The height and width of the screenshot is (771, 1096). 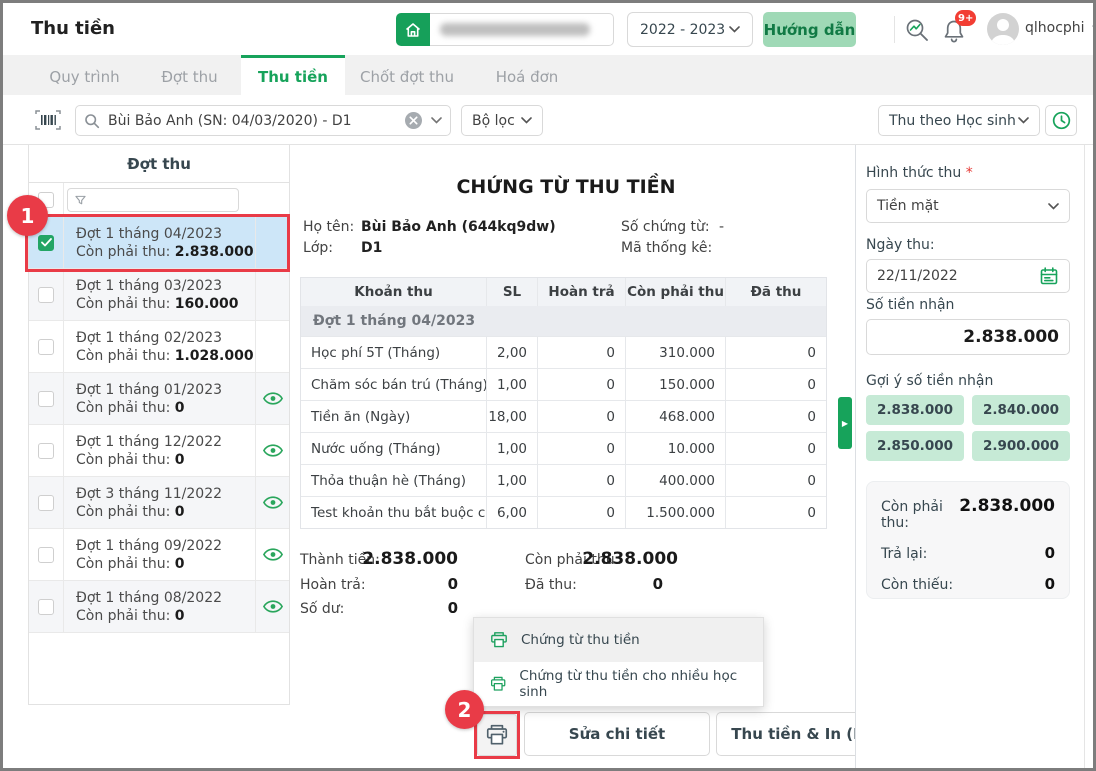 What do you see at coordinates (48, 120) in the screenshot?
I see `barcode-scan-button` at bounding box center [48, 120].